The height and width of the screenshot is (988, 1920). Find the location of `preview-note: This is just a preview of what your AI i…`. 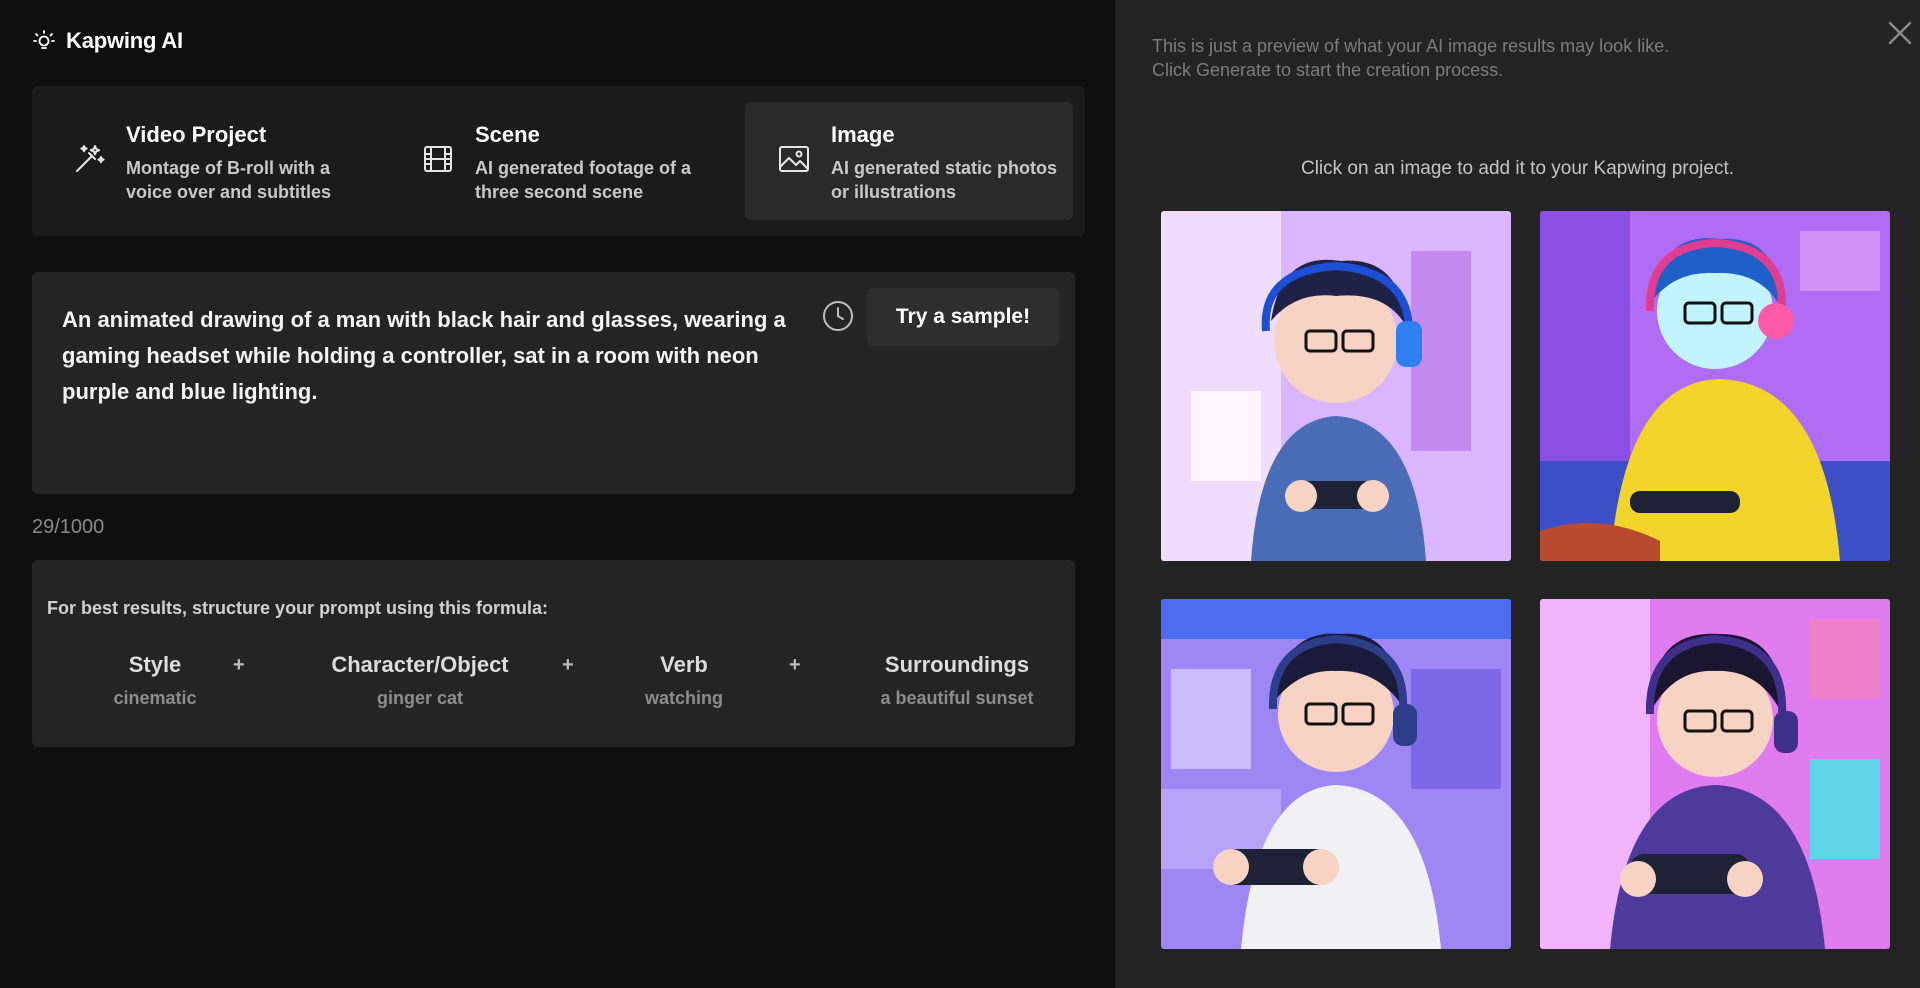

preview-note: This is just a preview of what your AI i… is located at coordinates (1411, 58).